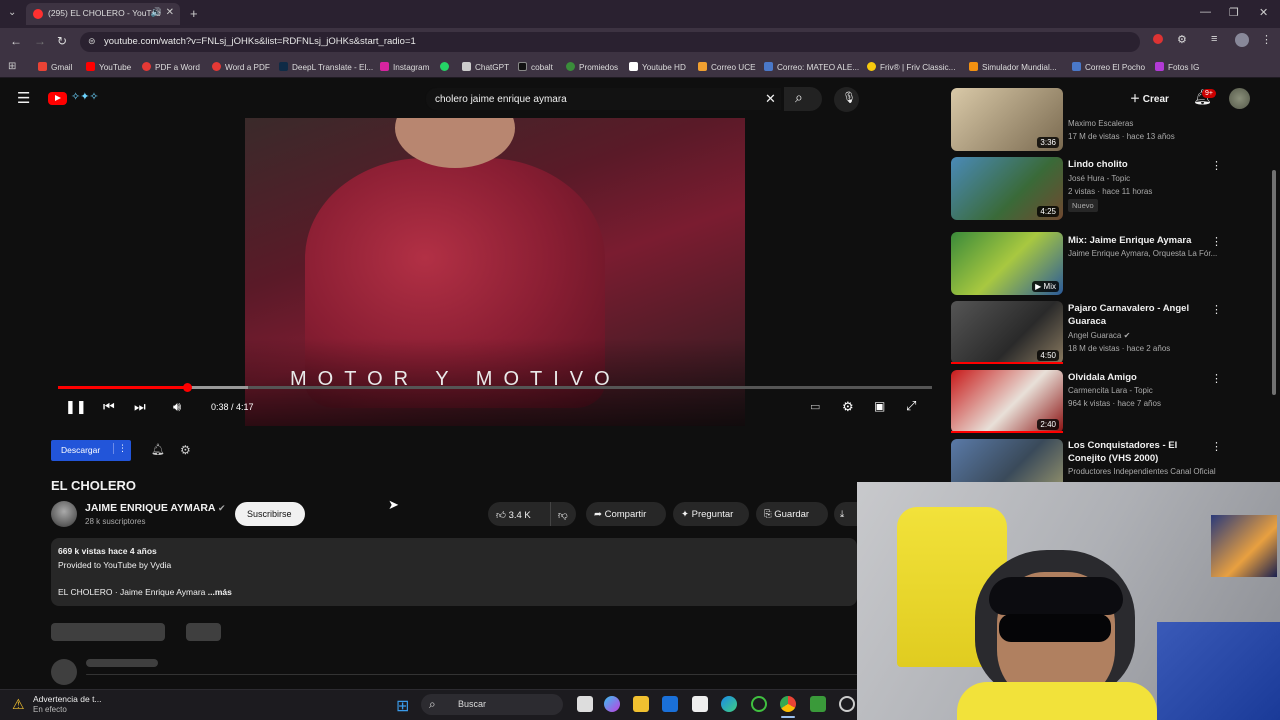  What do you see at coordinates (759, 704) in the screenshot?
I see `upwork-icon` at bounding box center [759, 704].